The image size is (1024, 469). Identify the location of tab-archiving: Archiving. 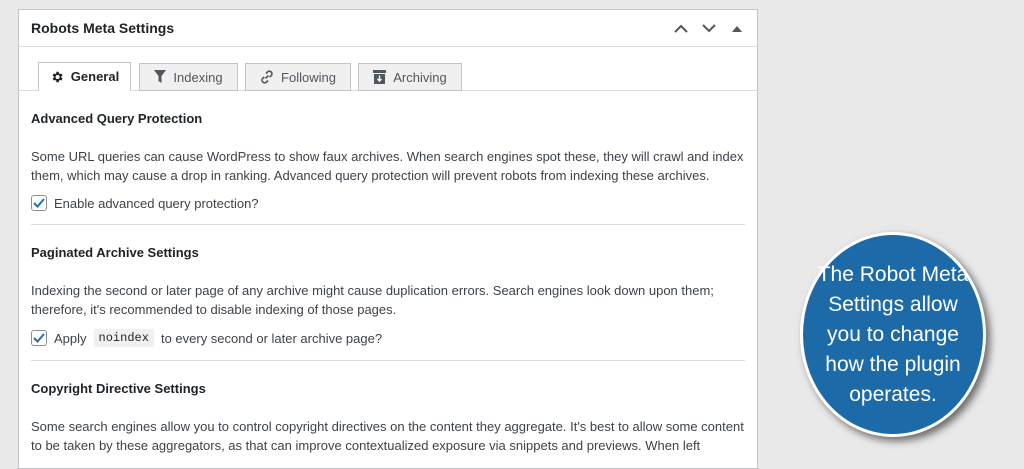
(410, 77).